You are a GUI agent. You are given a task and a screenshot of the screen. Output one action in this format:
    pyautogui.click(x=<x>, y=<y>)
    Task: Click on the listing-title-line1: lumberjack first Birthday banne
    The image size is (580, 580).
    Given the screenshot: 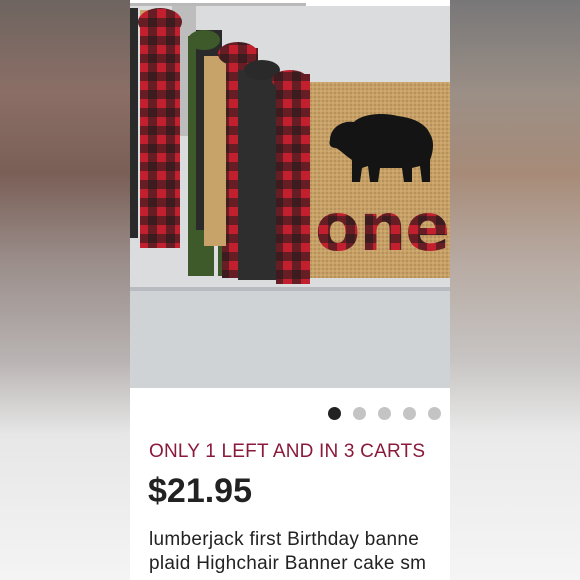 What is the action you would take?
    pyautogui.click(x=284, y=540)
    